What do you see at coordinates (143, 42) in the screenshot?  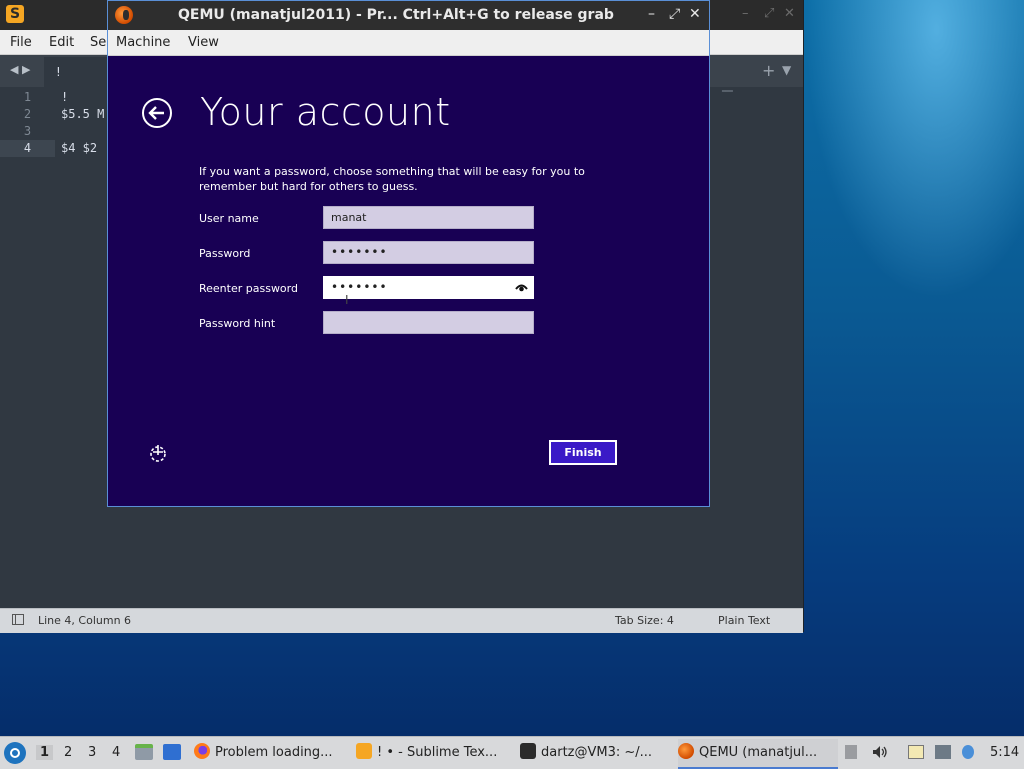 I see `menu-machine: Machine` at bounding box center [143, 42].